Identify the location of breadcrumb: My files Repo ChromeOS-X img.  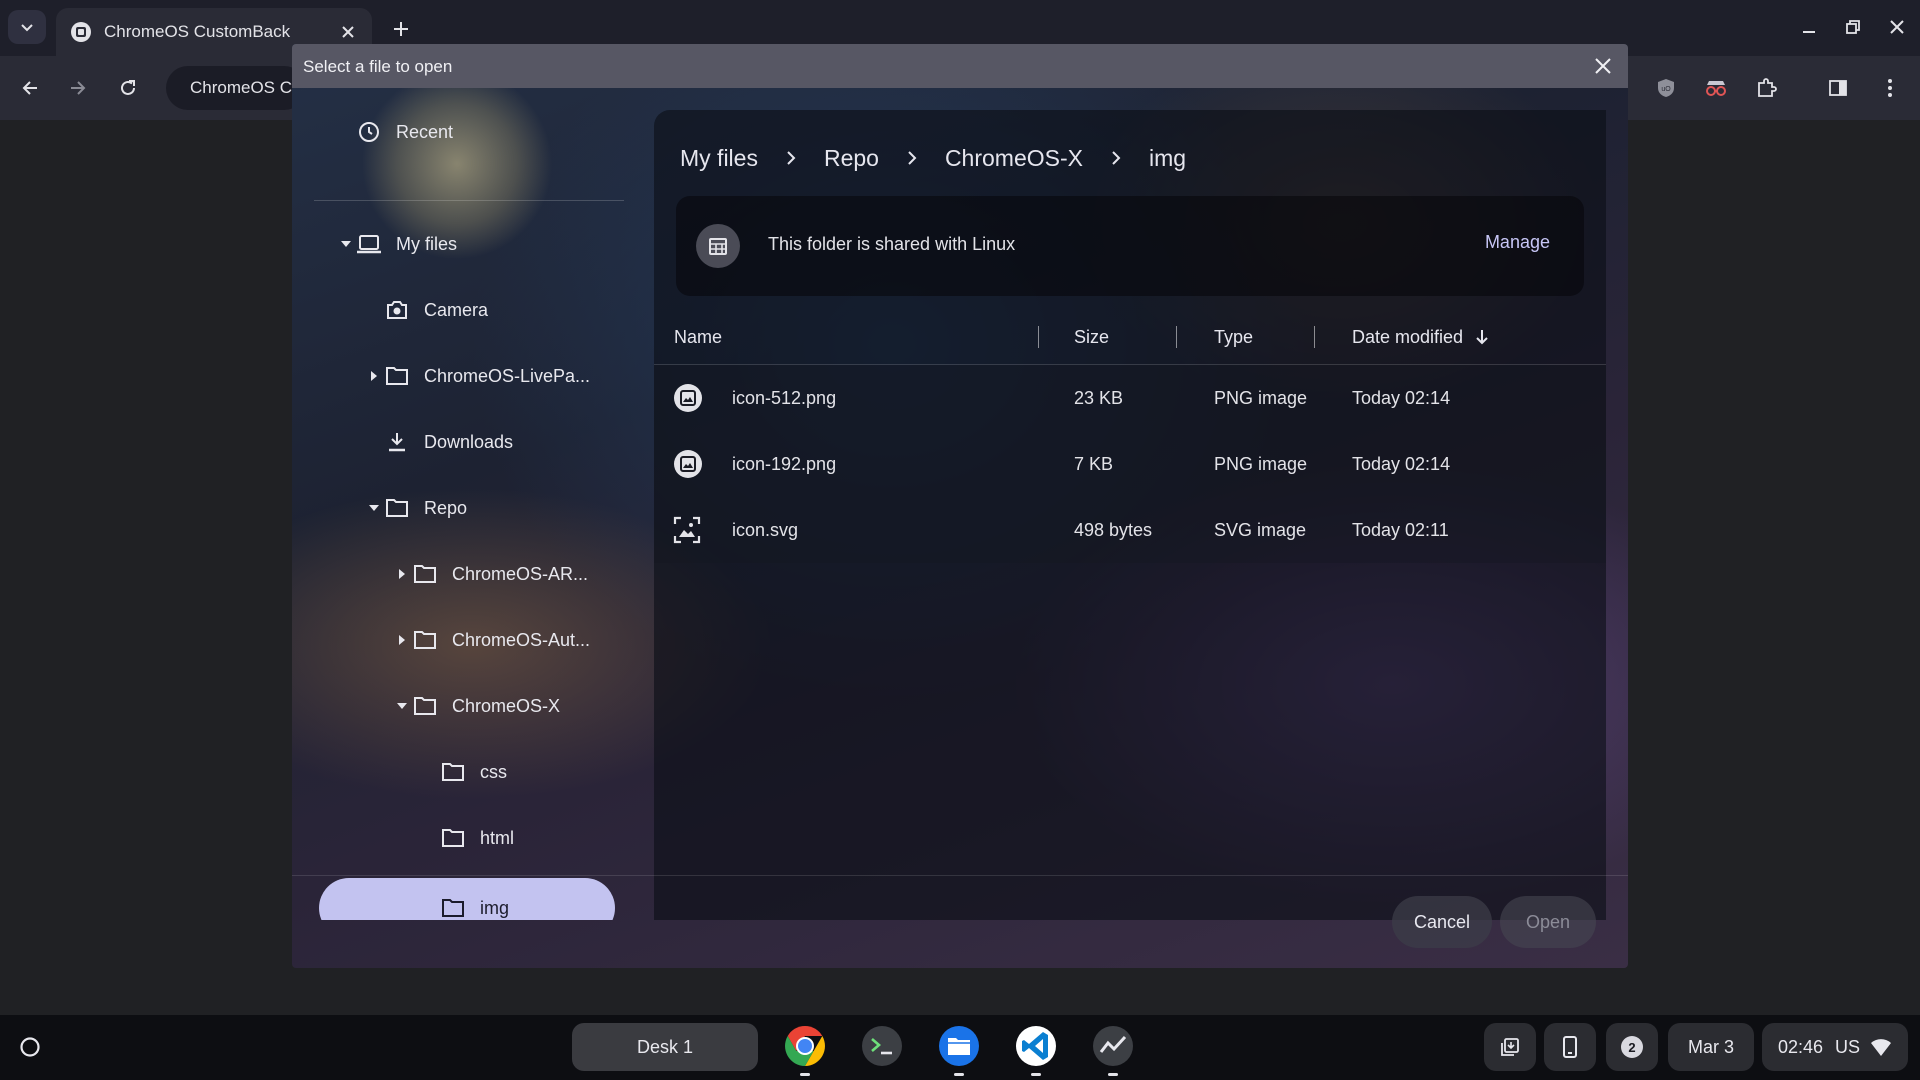
(933, 158).